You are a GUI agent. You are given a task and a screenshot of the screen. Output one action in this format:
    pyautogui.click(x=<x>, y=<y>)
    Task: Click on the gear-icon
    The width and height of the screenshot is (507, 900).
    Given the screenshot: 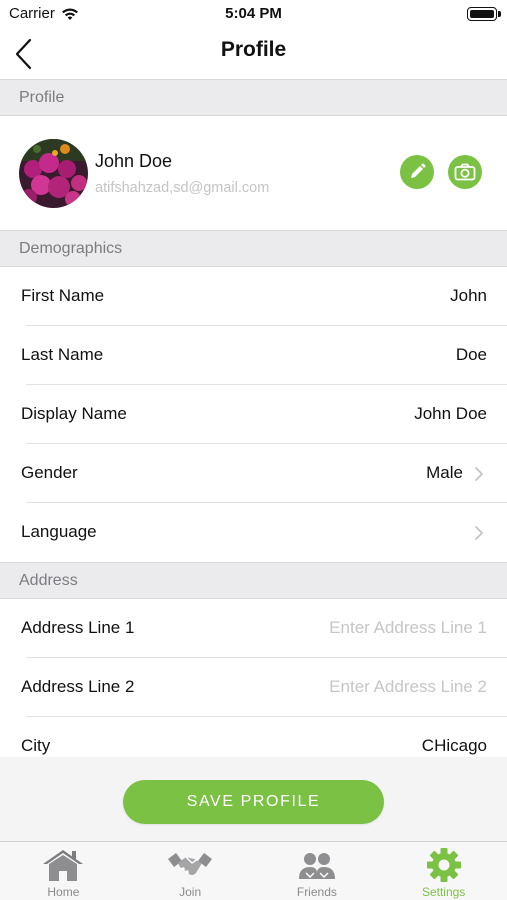 What is the action you would take?
    pyautogui.click(x=443, y=865)
    